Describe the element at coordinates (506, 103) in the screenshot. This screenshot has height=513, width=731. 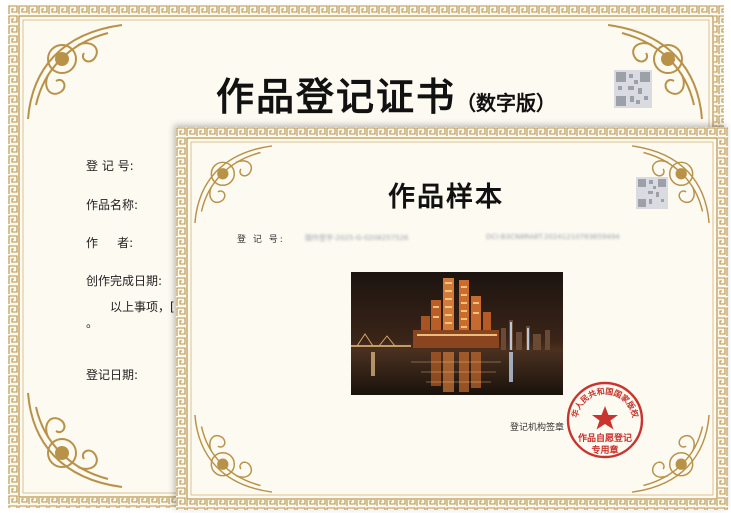
I see `certificate-title-suffix: （数字版）` at that location.